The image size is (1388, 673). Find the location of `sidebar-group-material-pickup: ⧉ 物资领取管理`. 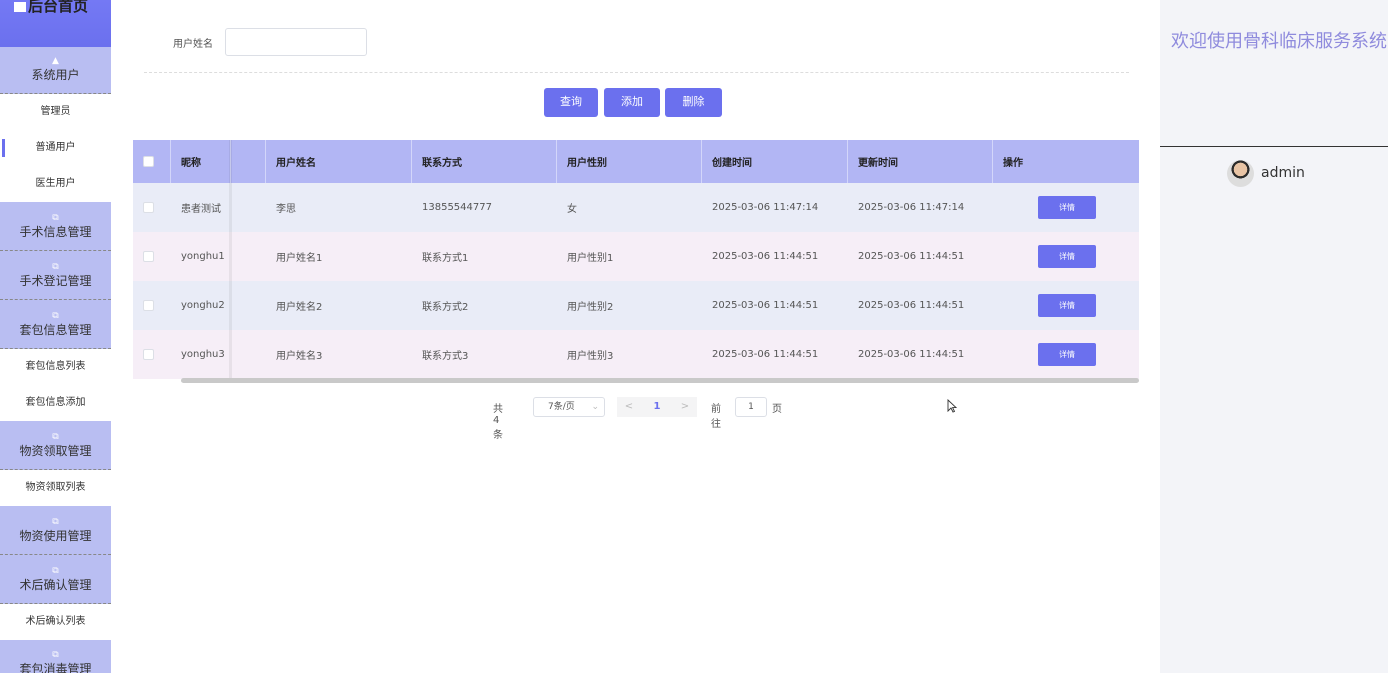

sidebar-group-material-pickup: ⧉ 物资领取管理 is located at coordinates (55, 445).